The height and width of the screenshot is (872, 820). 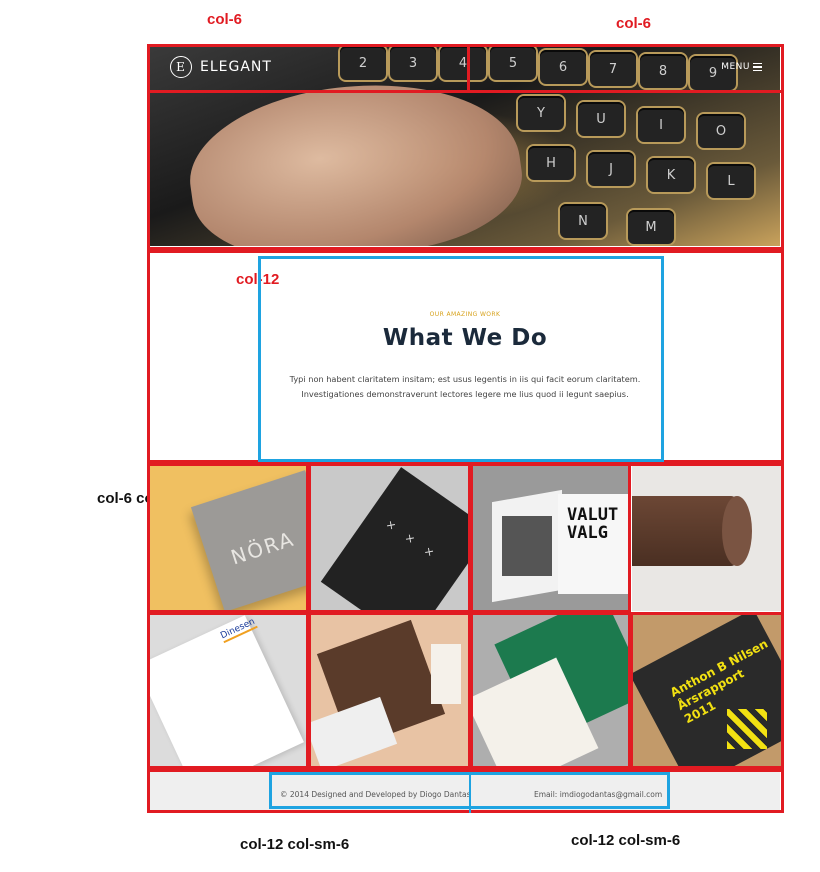 What do you see at coordinates (225, 19) in the screenshot?
I see `annotation-header-left: col-6` at bounding box center [225, 19].